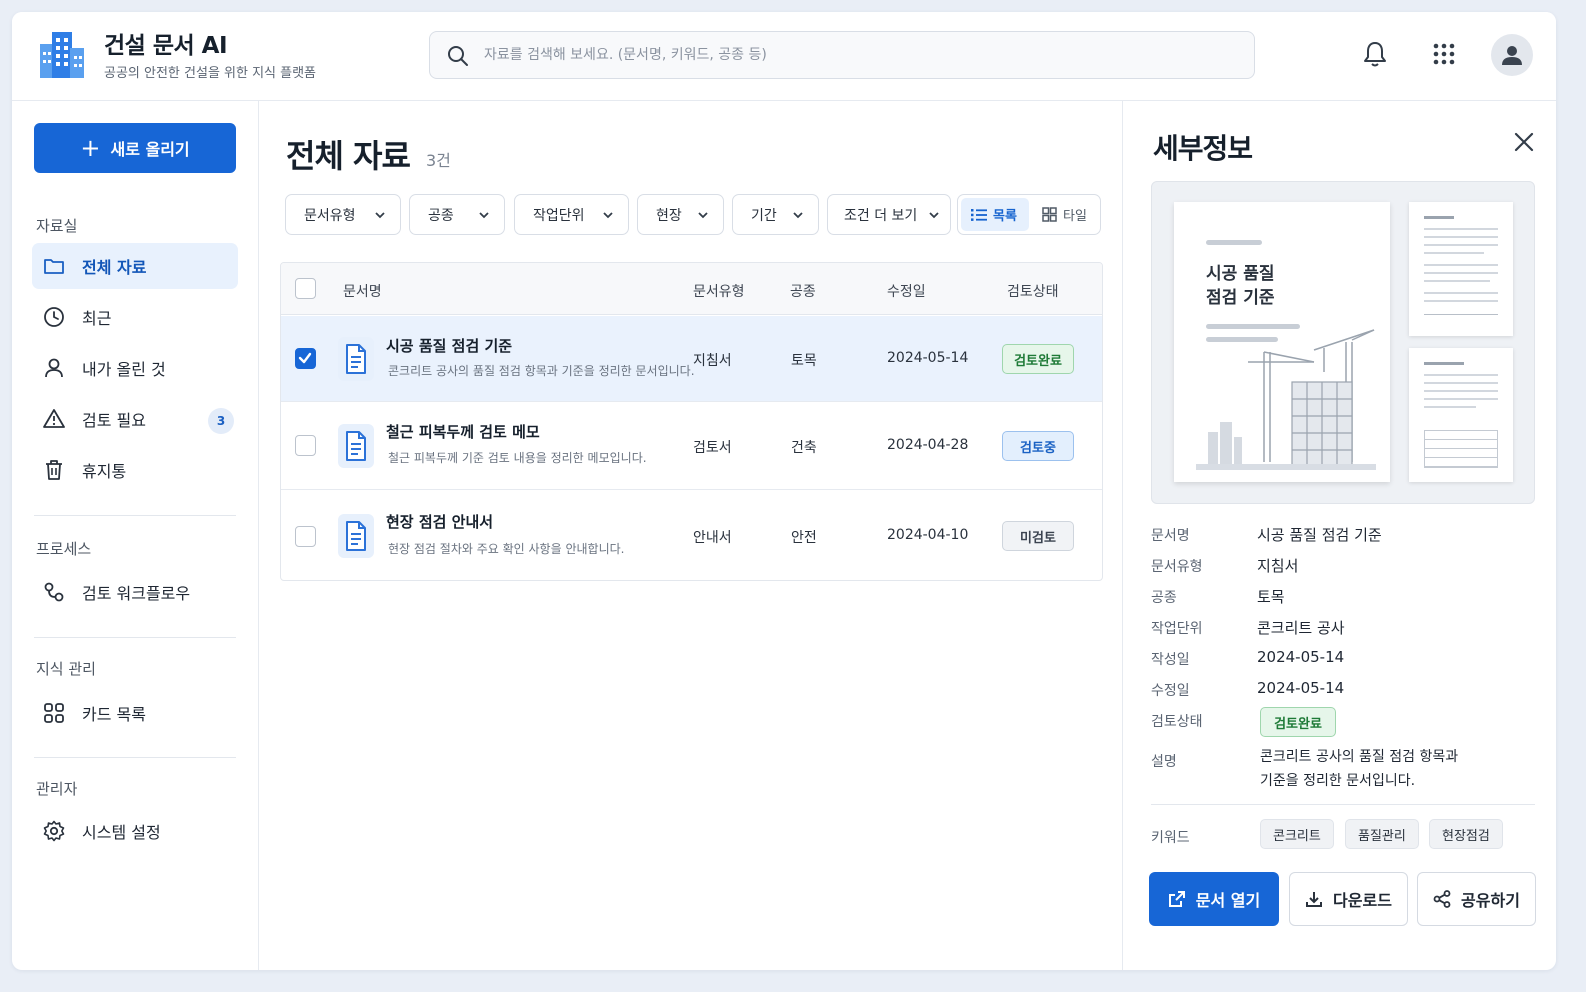 The image size is (1586, 992). I want to click on tile-icon, so click(1049, 214).